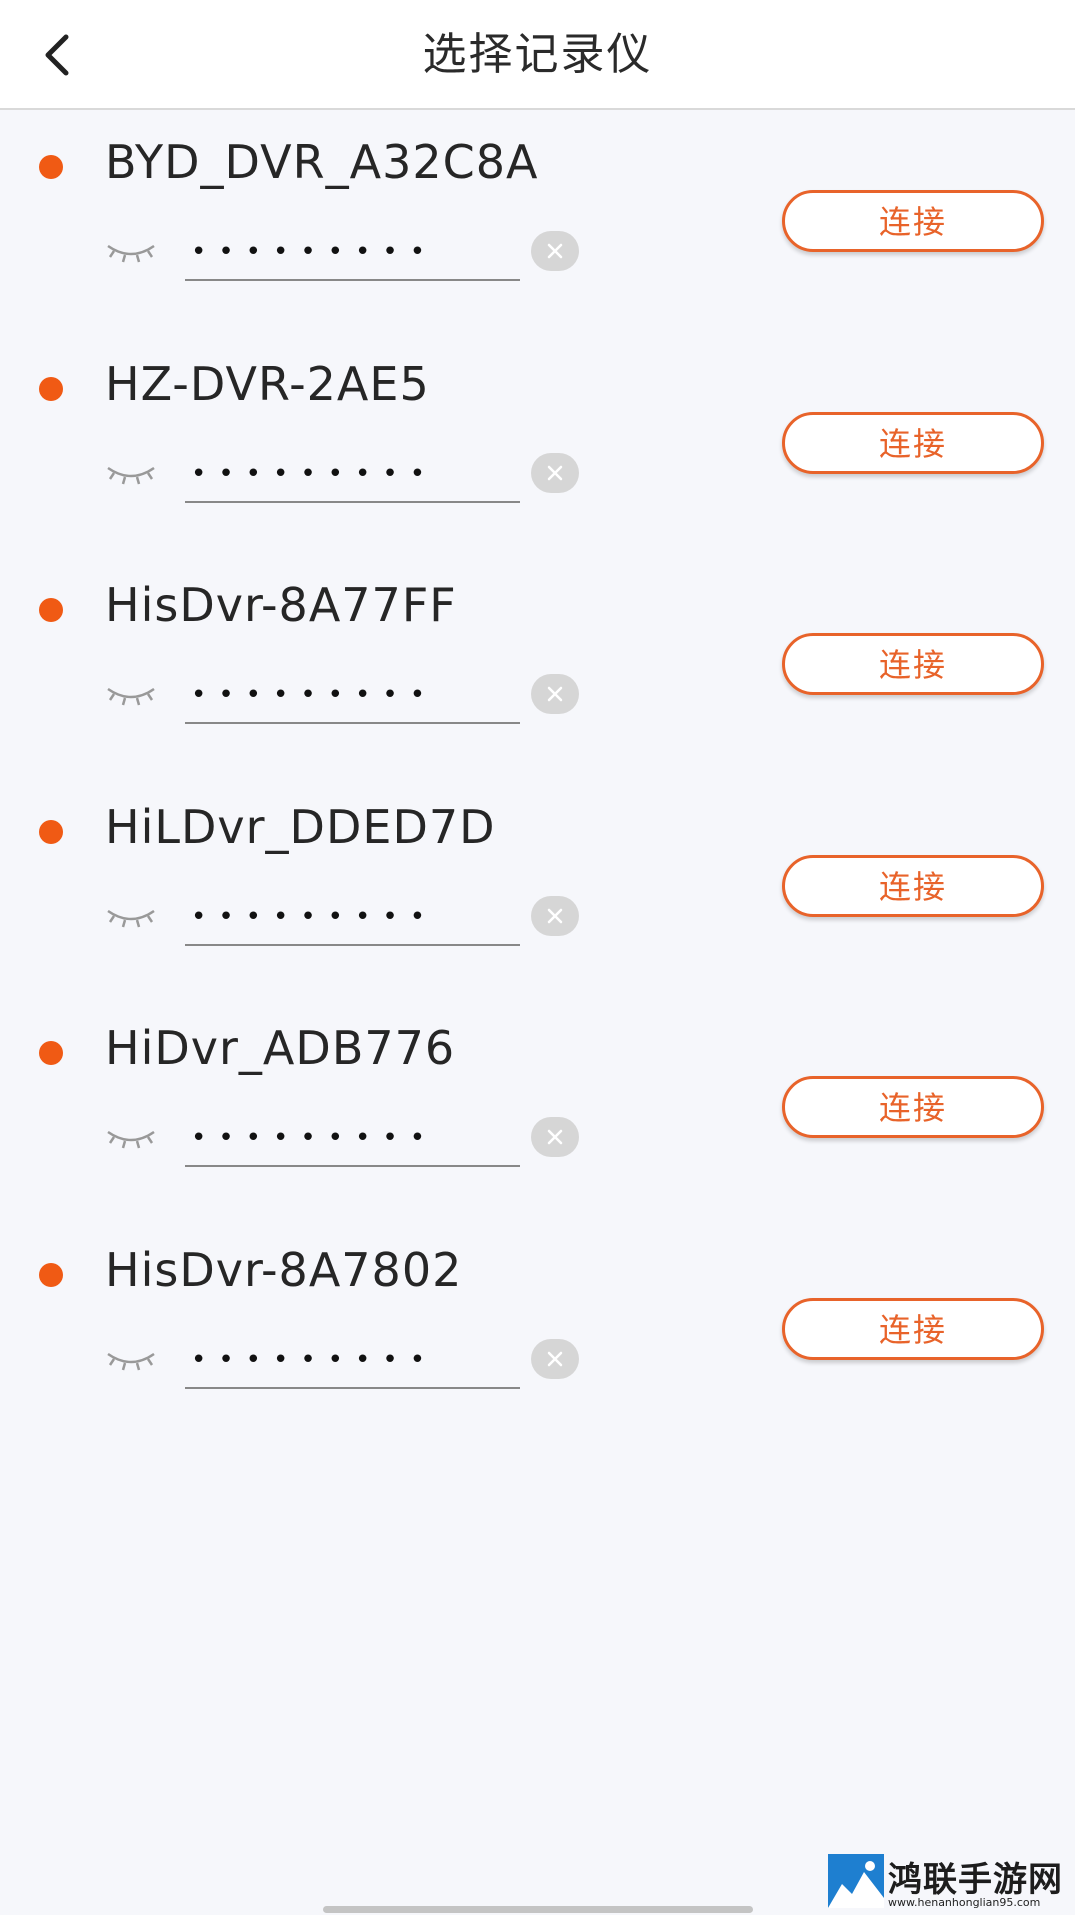 The width and height of the screenshot is (1075, 1915). I want to click on device-name: HiDvr_ADB776, so click(280, 1048).